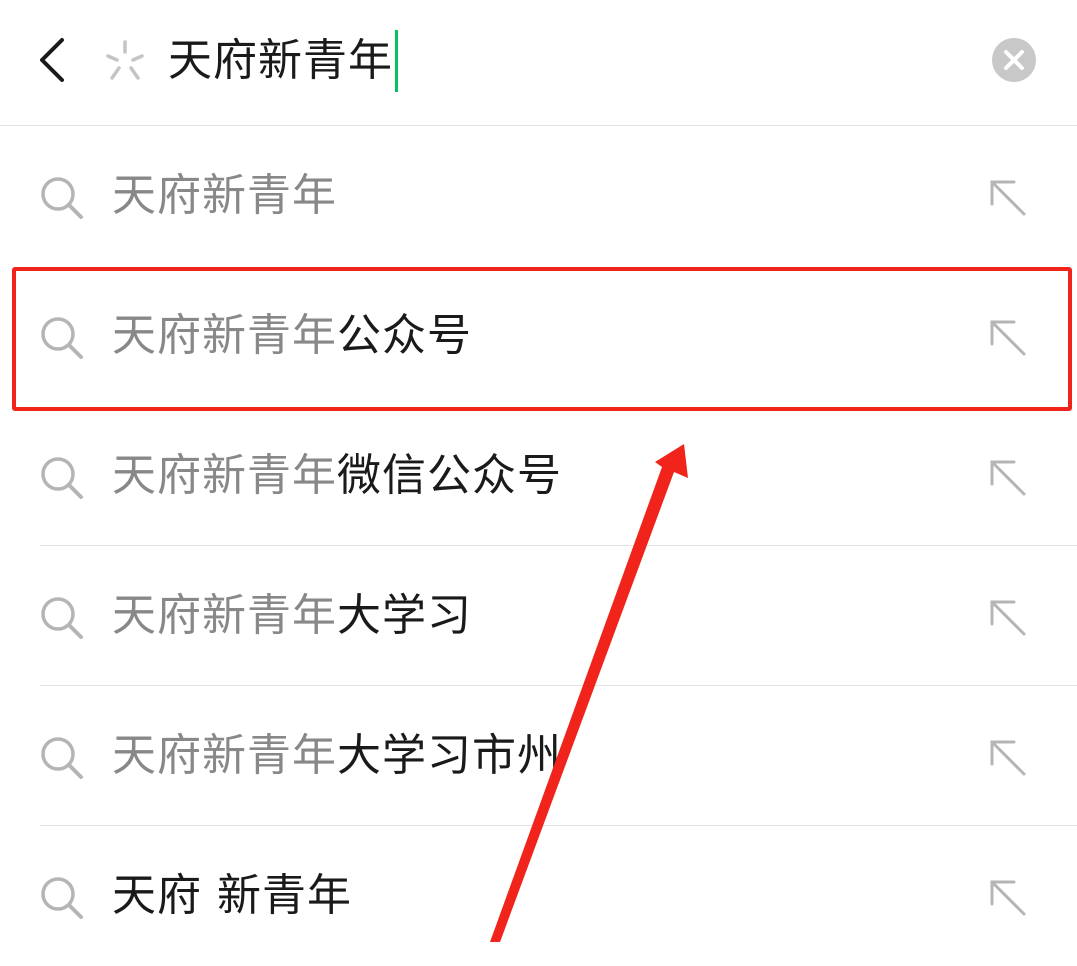 The height and width of the screenshot is (966, 1077). Describe the element at coordinates (538, 336) in the screenshot. I see `suggestion-item: 天府新青年公众号` at that location.